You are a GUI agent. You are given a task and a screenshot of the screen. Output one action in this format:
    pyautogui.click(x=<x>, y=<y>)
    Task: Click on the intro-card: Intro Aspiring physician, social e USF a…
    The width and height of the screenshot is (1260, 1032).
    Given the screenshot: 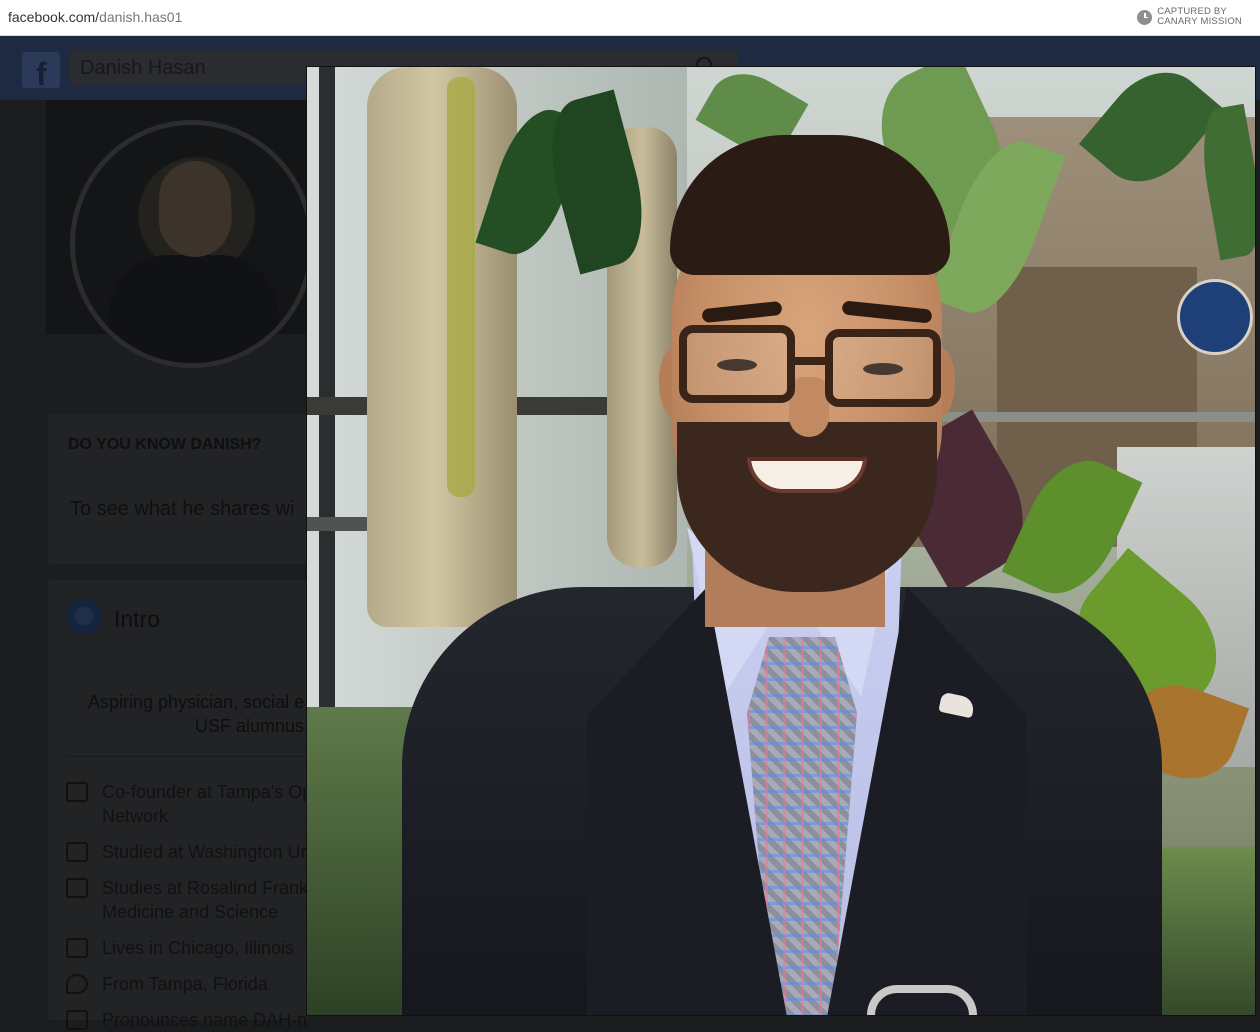 What is the action you would take?
    pyautogui.click(x=180, y=805)
    